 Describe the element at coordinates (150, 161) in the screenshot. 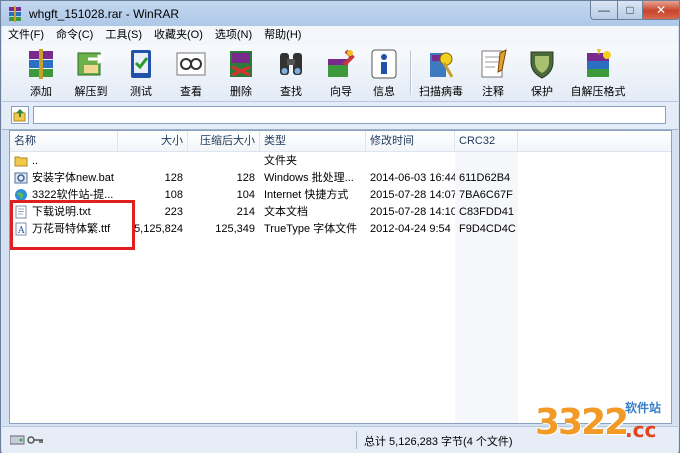

I see `file-size` at that location.